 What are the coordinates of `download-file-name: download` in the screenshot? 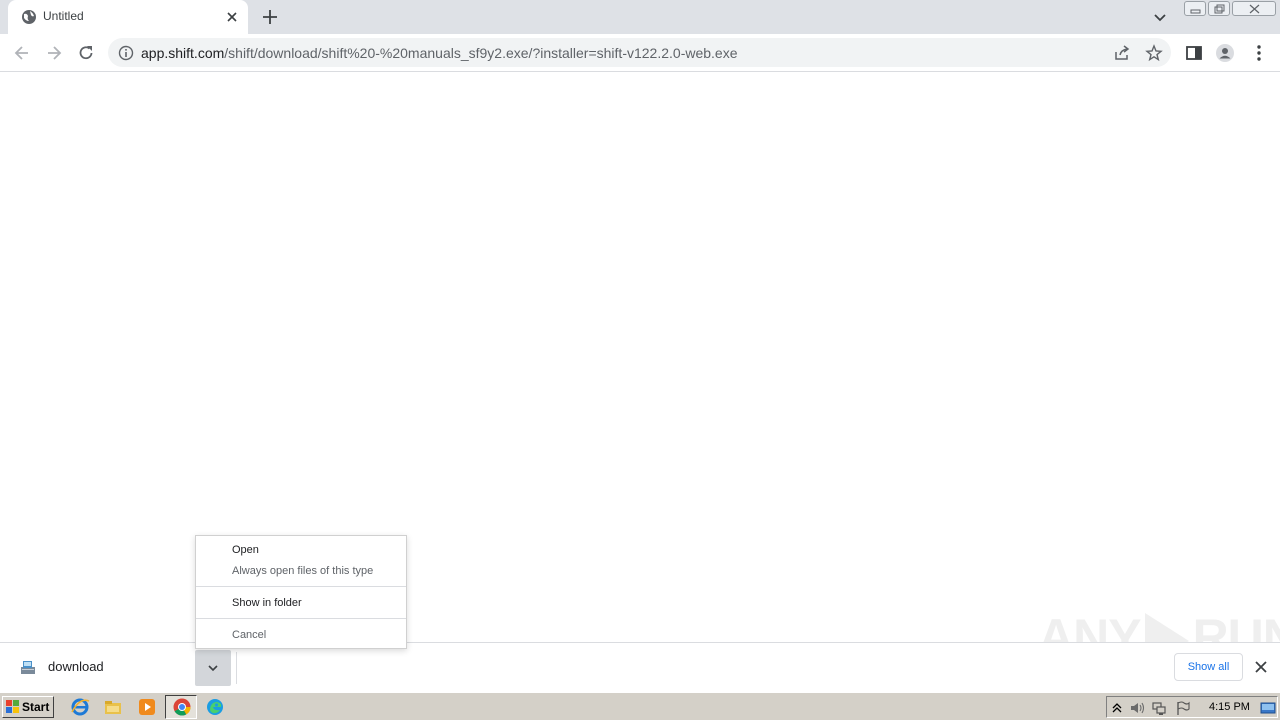 It's located at (76, 666).